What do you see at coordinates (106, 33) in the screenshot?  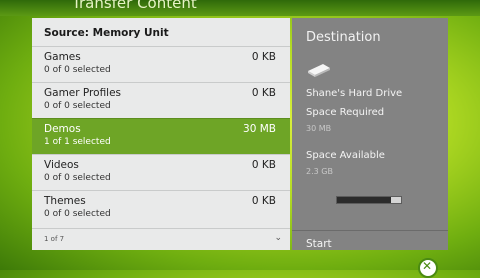 I see `source-label: Source: Memory Unit` at bounding box center [106, 33].